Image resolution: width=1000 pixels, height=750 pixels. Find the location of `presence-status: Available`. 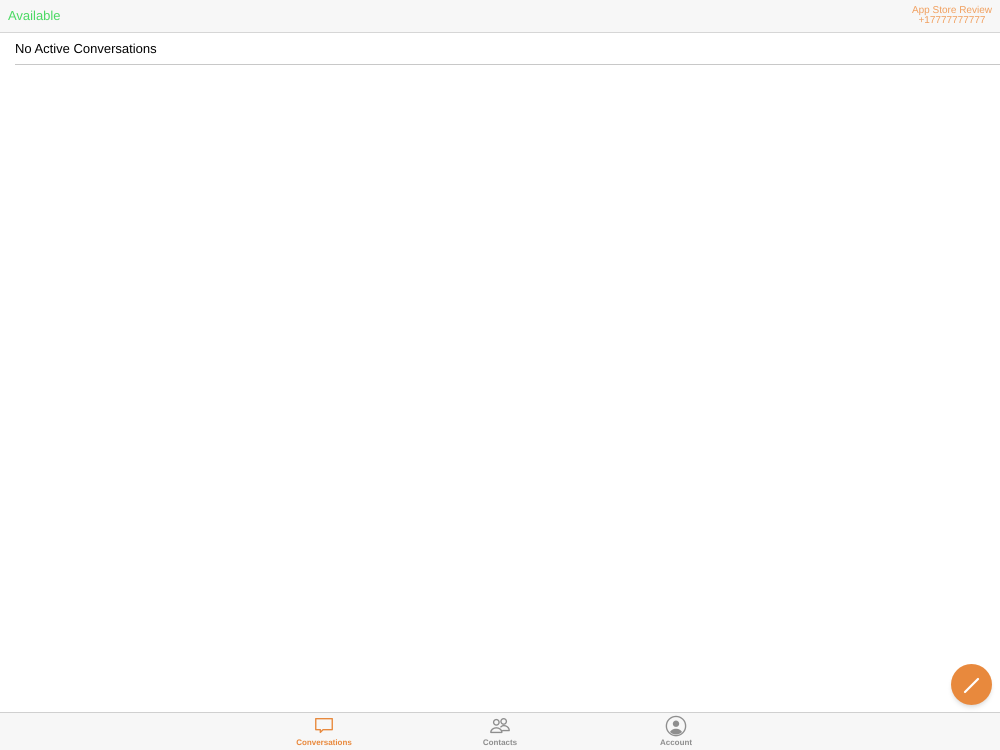

presence-status: Available is located at coordinates (34, 16).